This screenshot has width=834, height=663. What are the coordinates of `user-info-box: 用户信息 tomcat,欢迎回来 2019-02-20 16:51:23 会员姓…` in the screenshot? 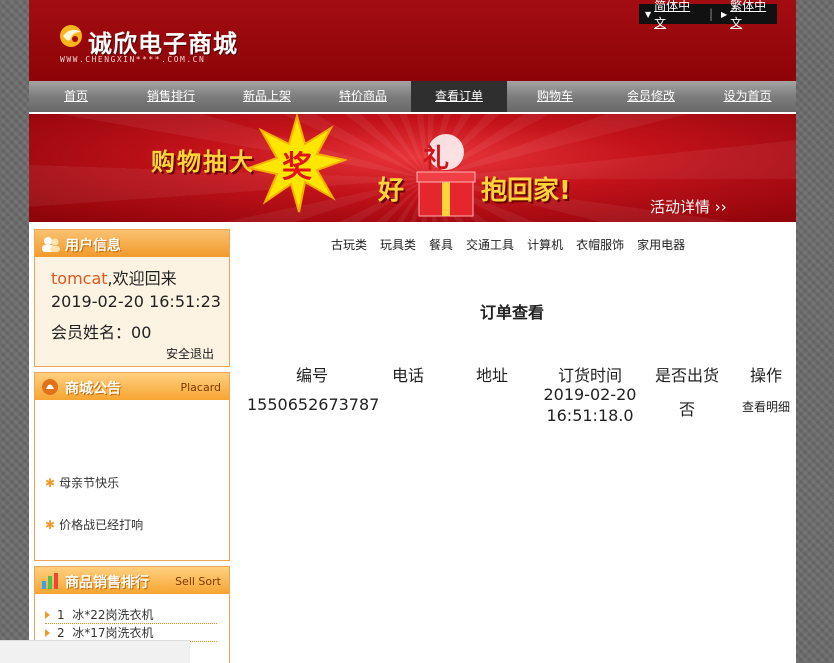 It's located at (132, 298).